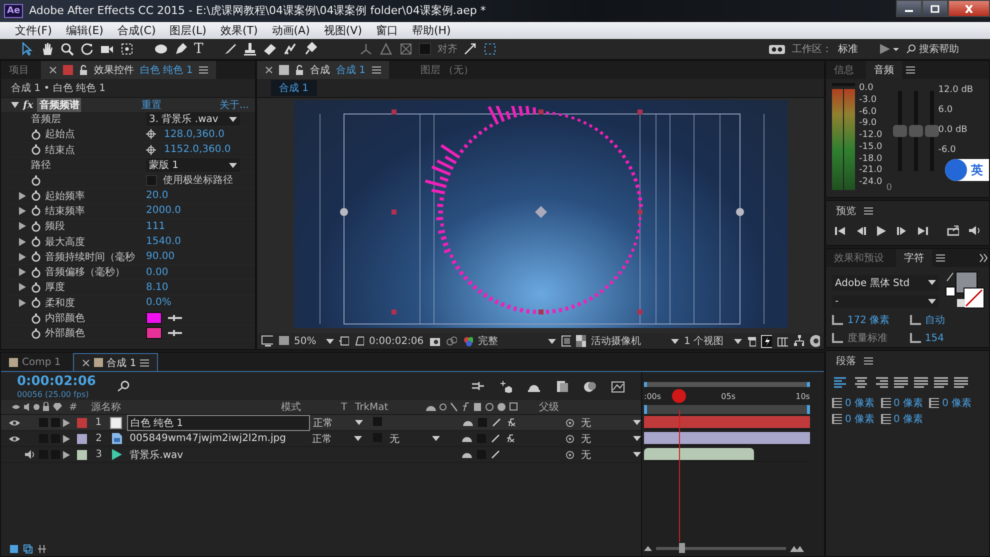 The height and width of the screenshot is (557, 990). Describe the element at coordinates (218, 455) in the screenshot. I see `layer-name: 背景乐.wav` at that location.